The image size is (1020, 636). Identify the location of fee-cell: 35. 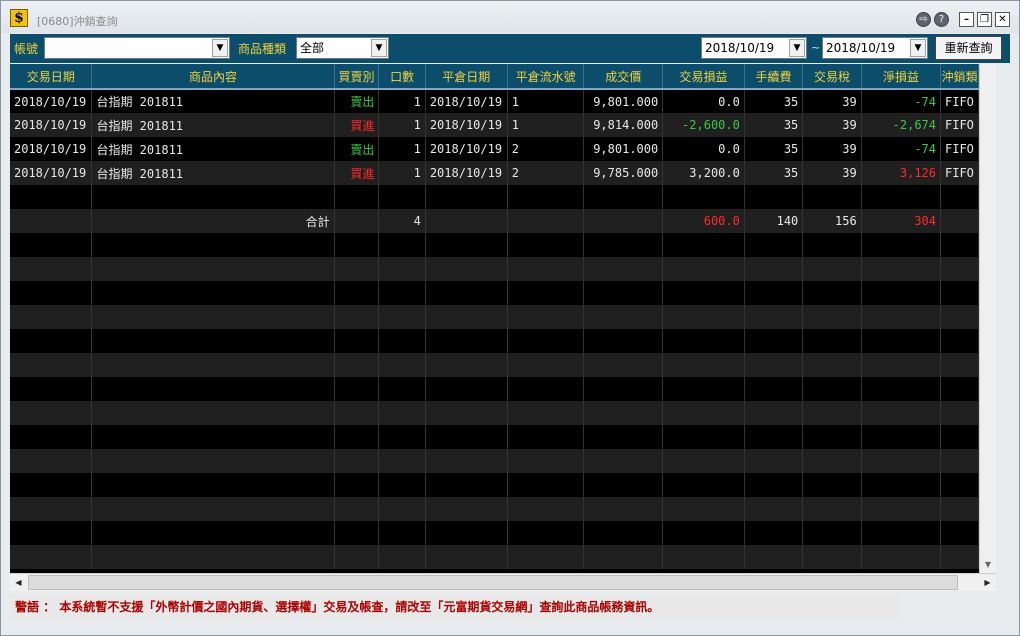
(774, 125).